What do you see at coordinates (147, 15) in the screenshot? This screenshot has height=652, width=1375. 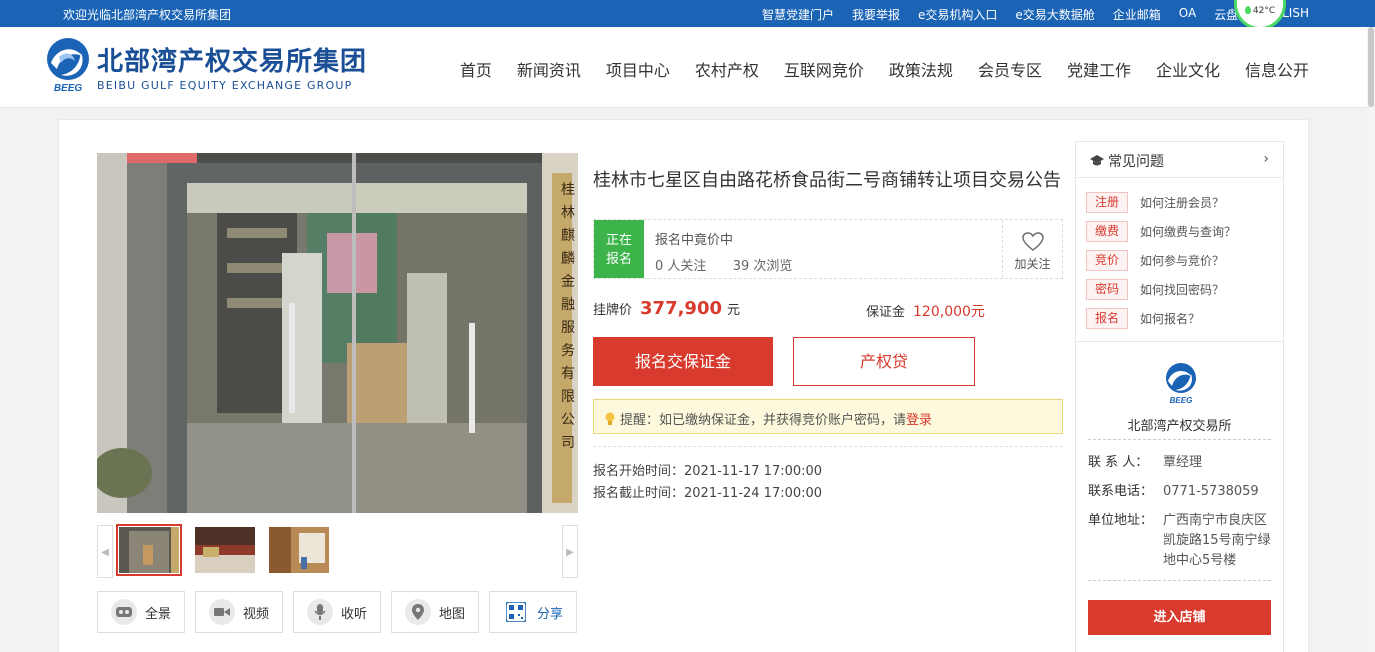 I see `welcome-text: 欢迎光临北部湾产权交易所集团` at bounding box center [147, 15].